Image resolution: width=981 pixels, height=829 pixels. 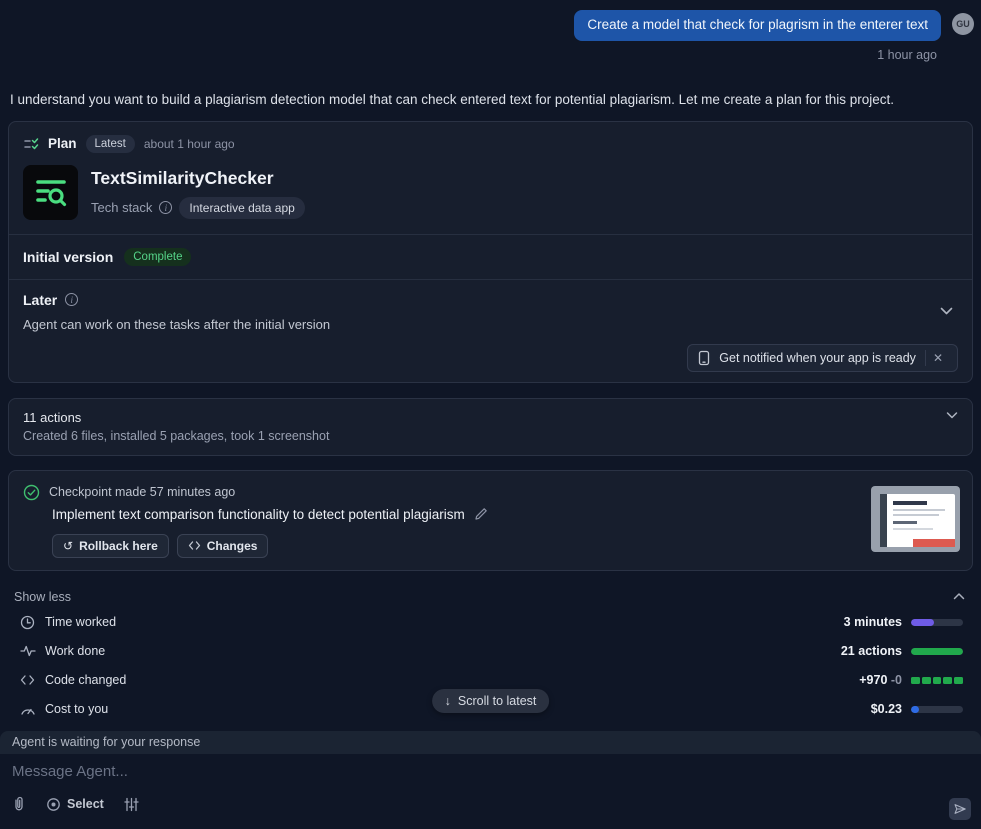 What do you see at coordinates (19, 804) in the screenshot?
I see `attach-button` at bounding box center [19, 804].